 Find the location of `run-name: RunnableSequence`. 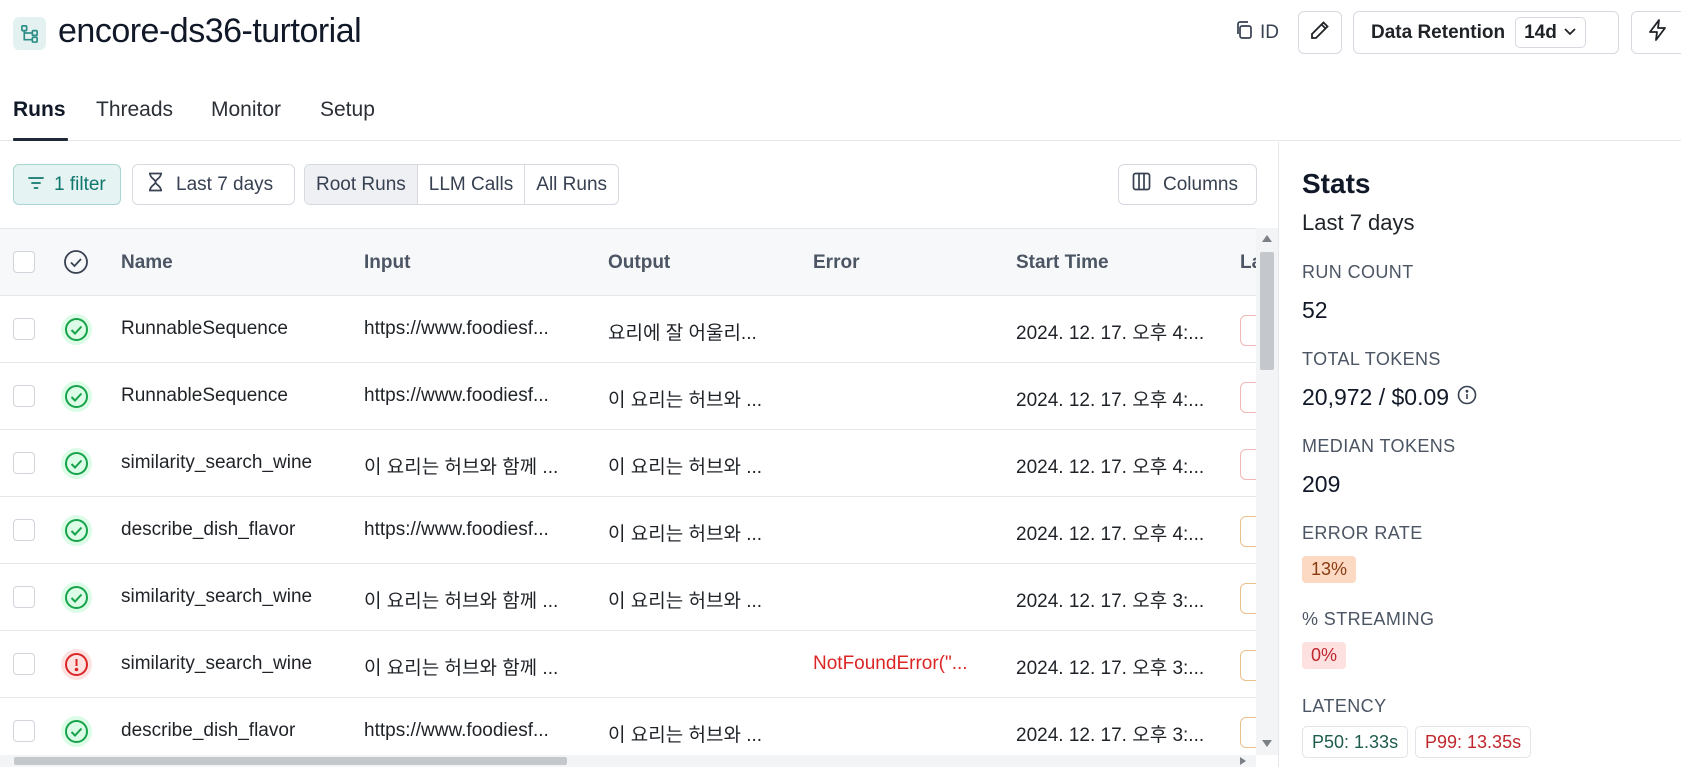

run-name: RunnableSequence is located at coordinates (204, 328).